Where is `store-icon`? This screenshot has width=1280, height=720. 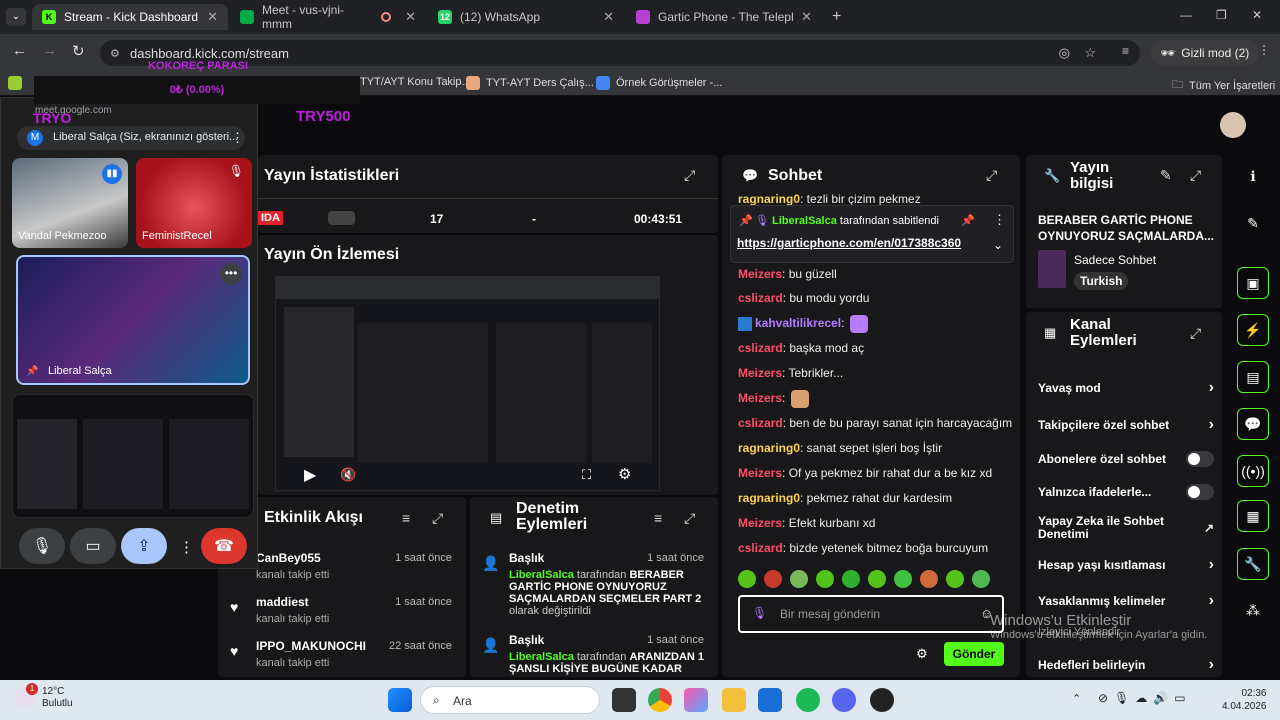
store-icon is located at coordinates (770, 700).